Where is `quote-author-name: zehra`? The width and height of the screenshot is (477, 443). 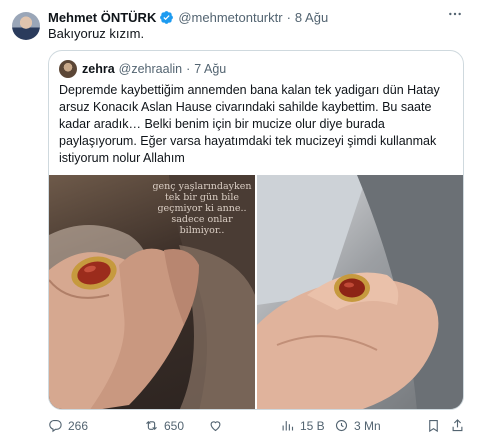 quote-author-name: zehra is located at coordinates (98, 69).